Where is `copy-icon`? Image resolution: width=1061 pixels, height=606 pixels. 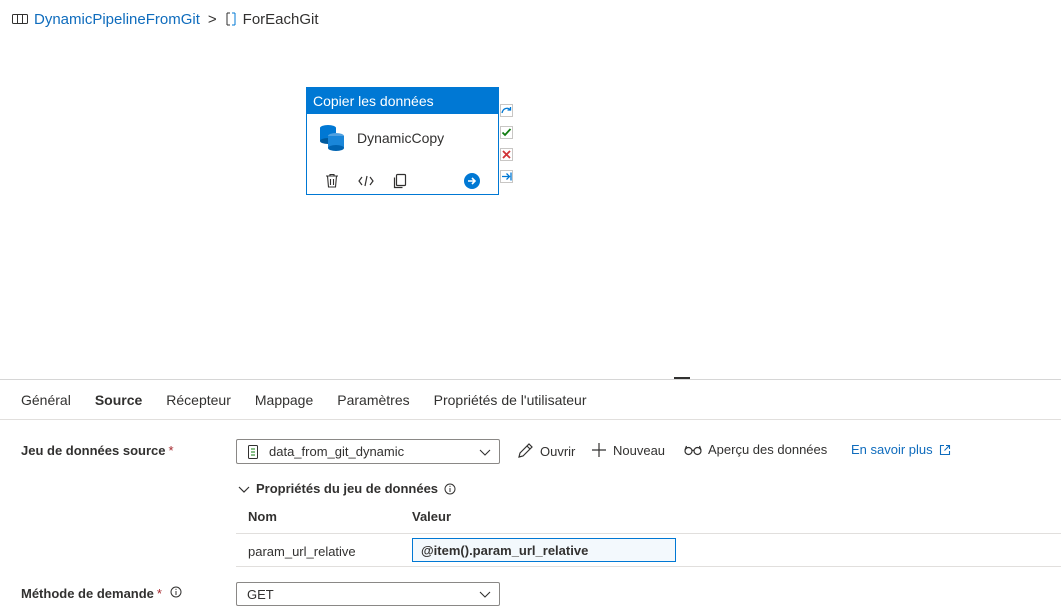
copy-icon is located at coordinates (400, 181).